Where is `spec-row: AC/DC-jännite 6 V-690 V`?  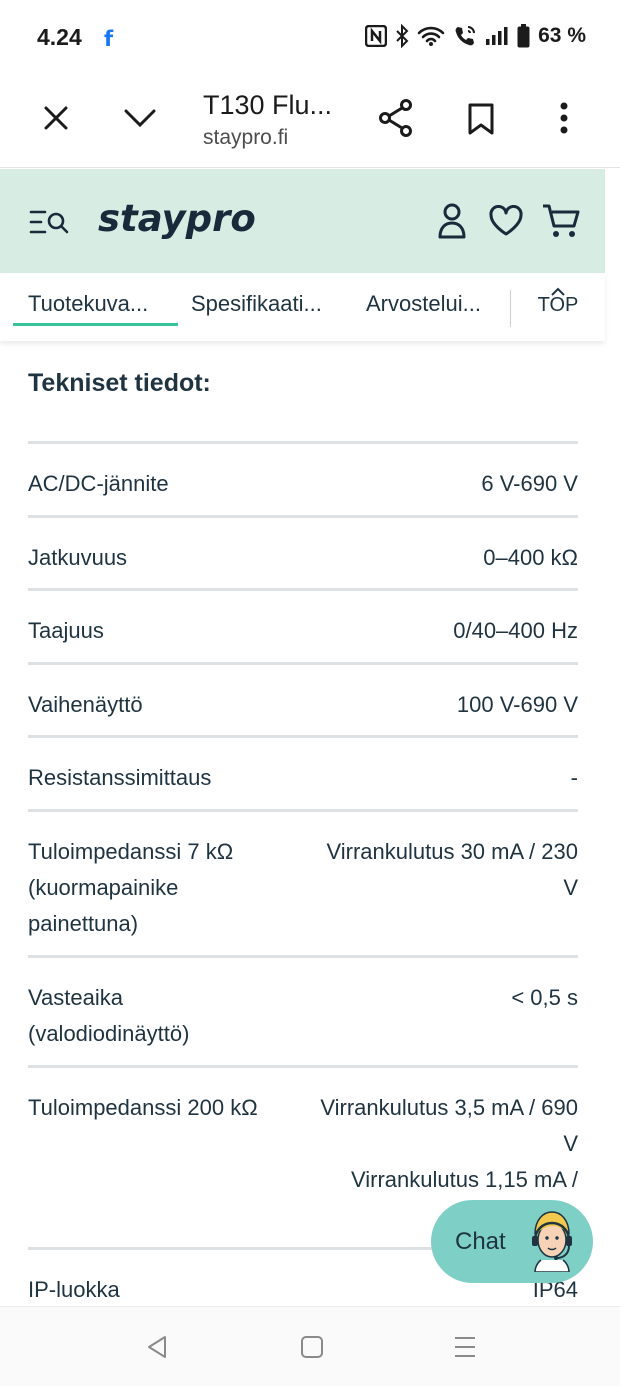 spec-row: AC/DC-jännite 6 V-690 V is located at coordinates (303, 478).